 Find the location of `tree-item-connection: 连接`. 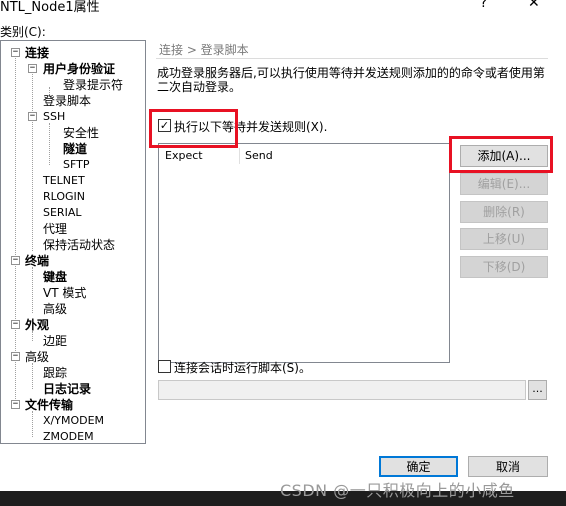

tree-item-connection: 连接 is located at coordinates (37, 53).